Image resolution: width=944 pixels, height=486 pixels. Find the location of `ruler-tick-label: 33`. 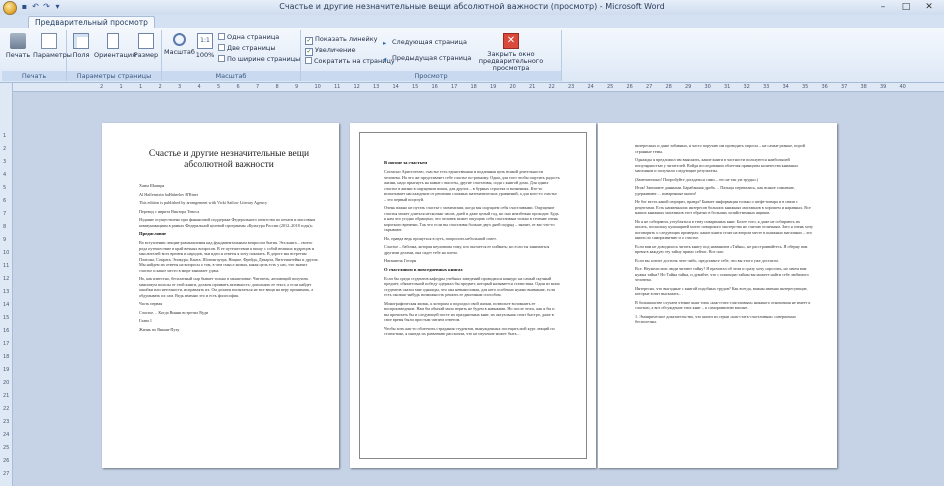

ruler-tick-label: 33 is located at coordinates (766, 87).